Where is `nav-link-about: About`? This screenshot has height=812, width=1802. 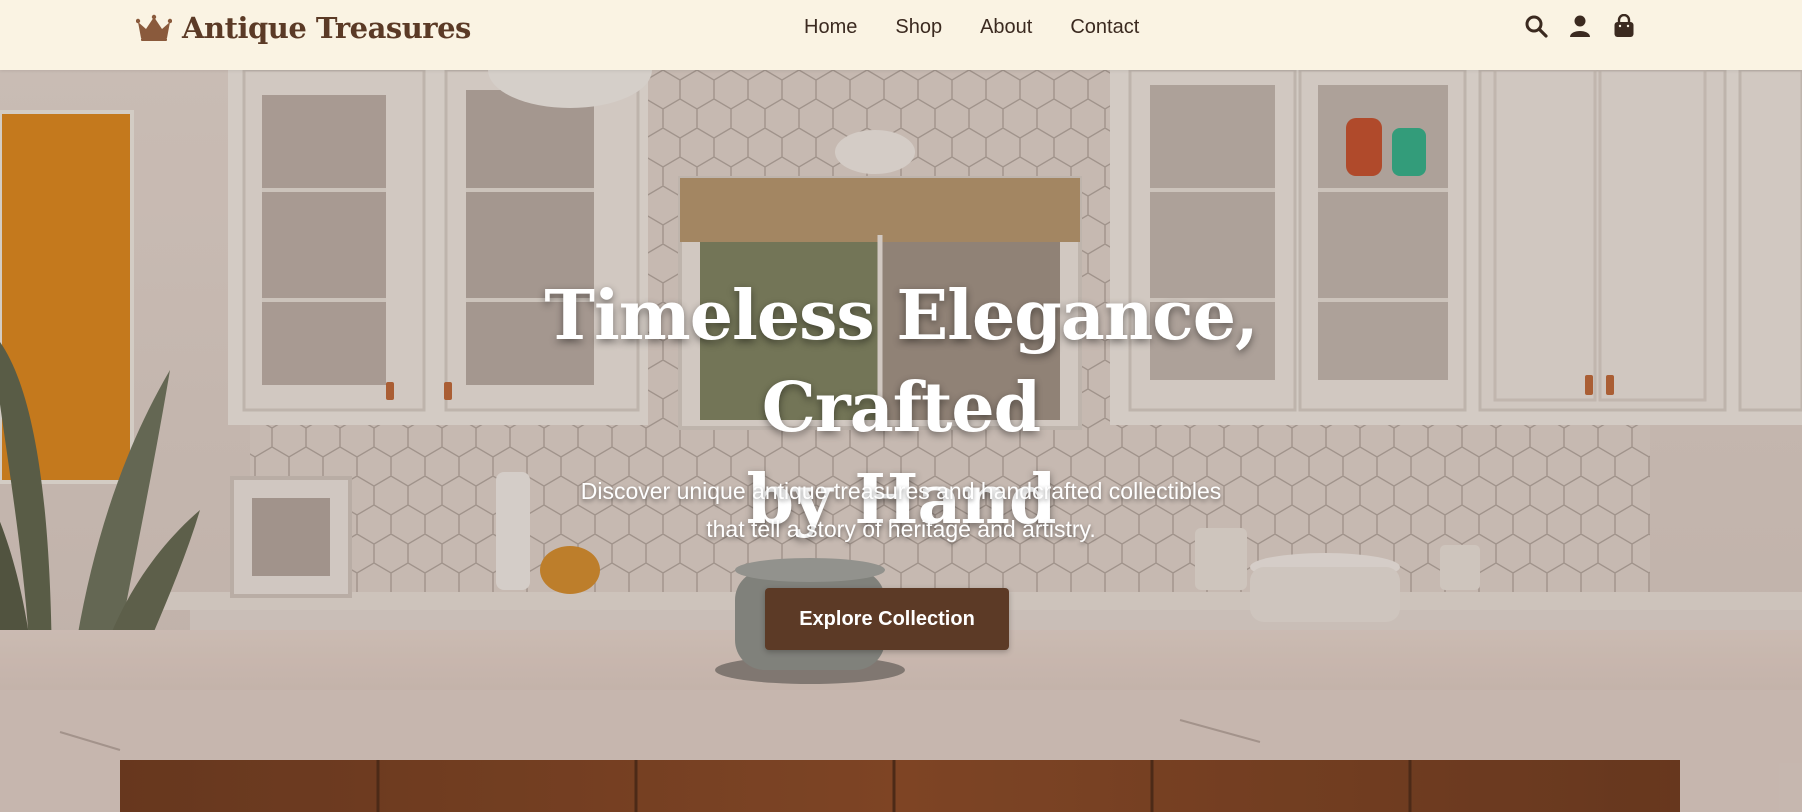
nav-link-about: About is located at coordinates (1006, 27).